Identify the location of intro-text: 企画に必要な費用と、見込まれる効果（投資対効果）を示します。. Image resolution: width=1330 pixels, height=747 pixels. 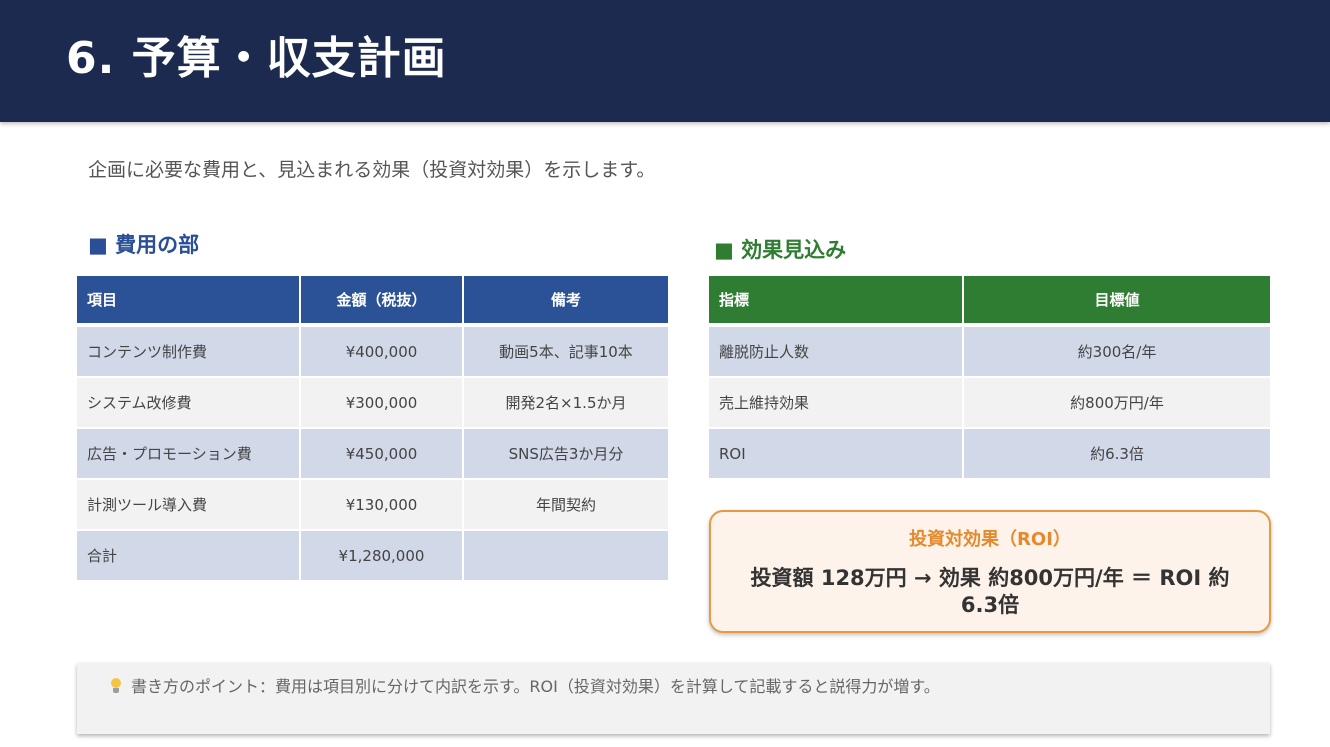
(372, 170).